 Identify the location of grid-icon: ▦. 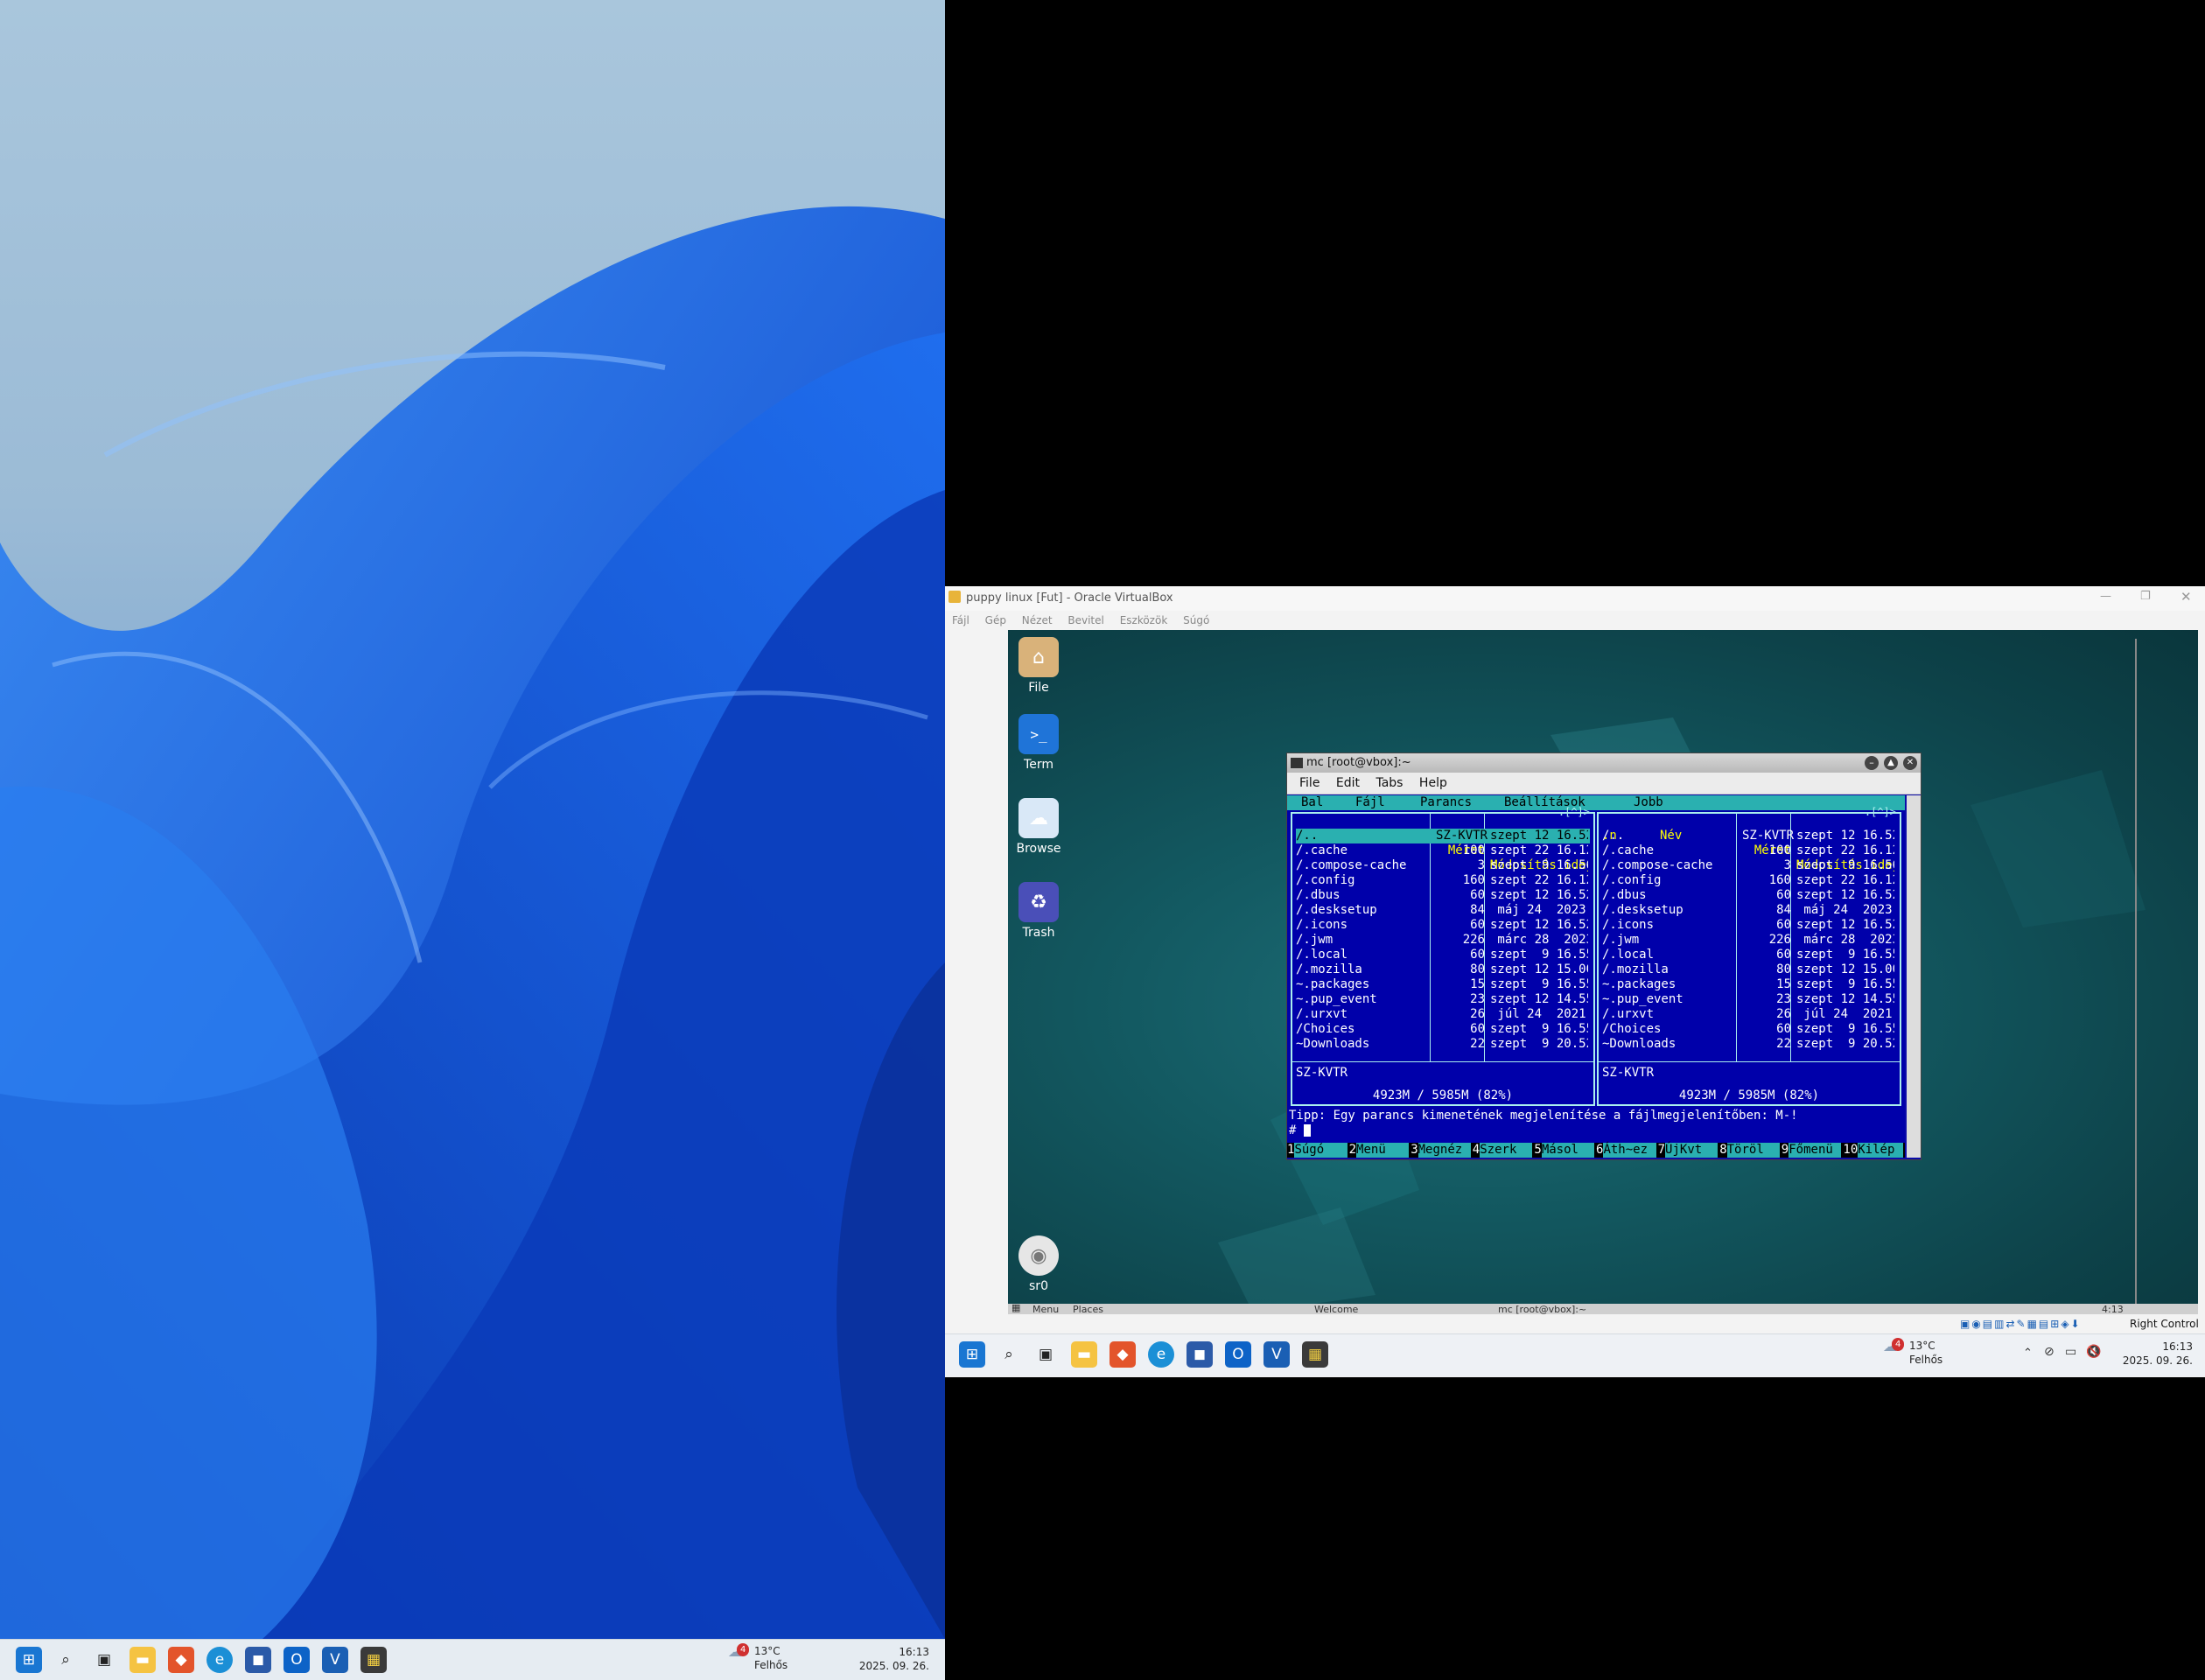
(1016, 1308).